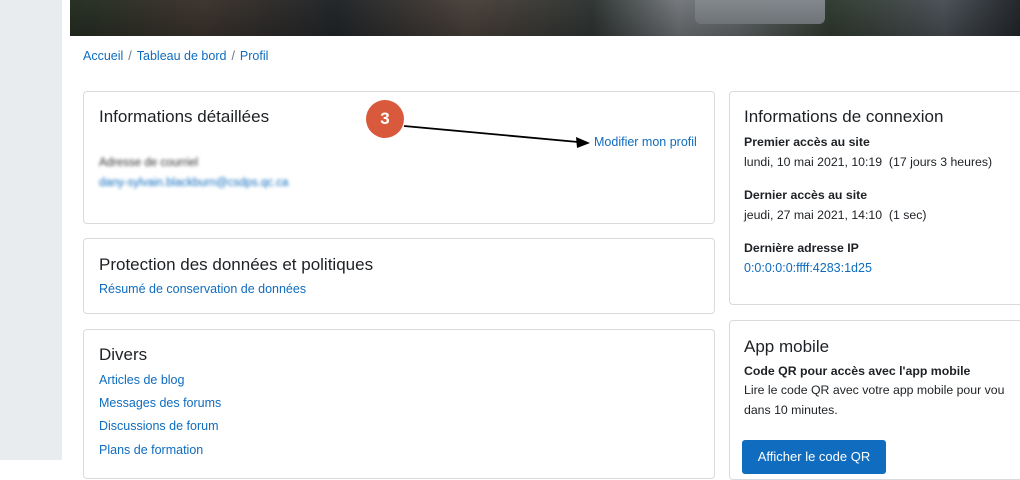  What do you see at coordinates (385, 119) in the screenshot?
I see `step-number-badge: 3` at bounding box center [385, 119].